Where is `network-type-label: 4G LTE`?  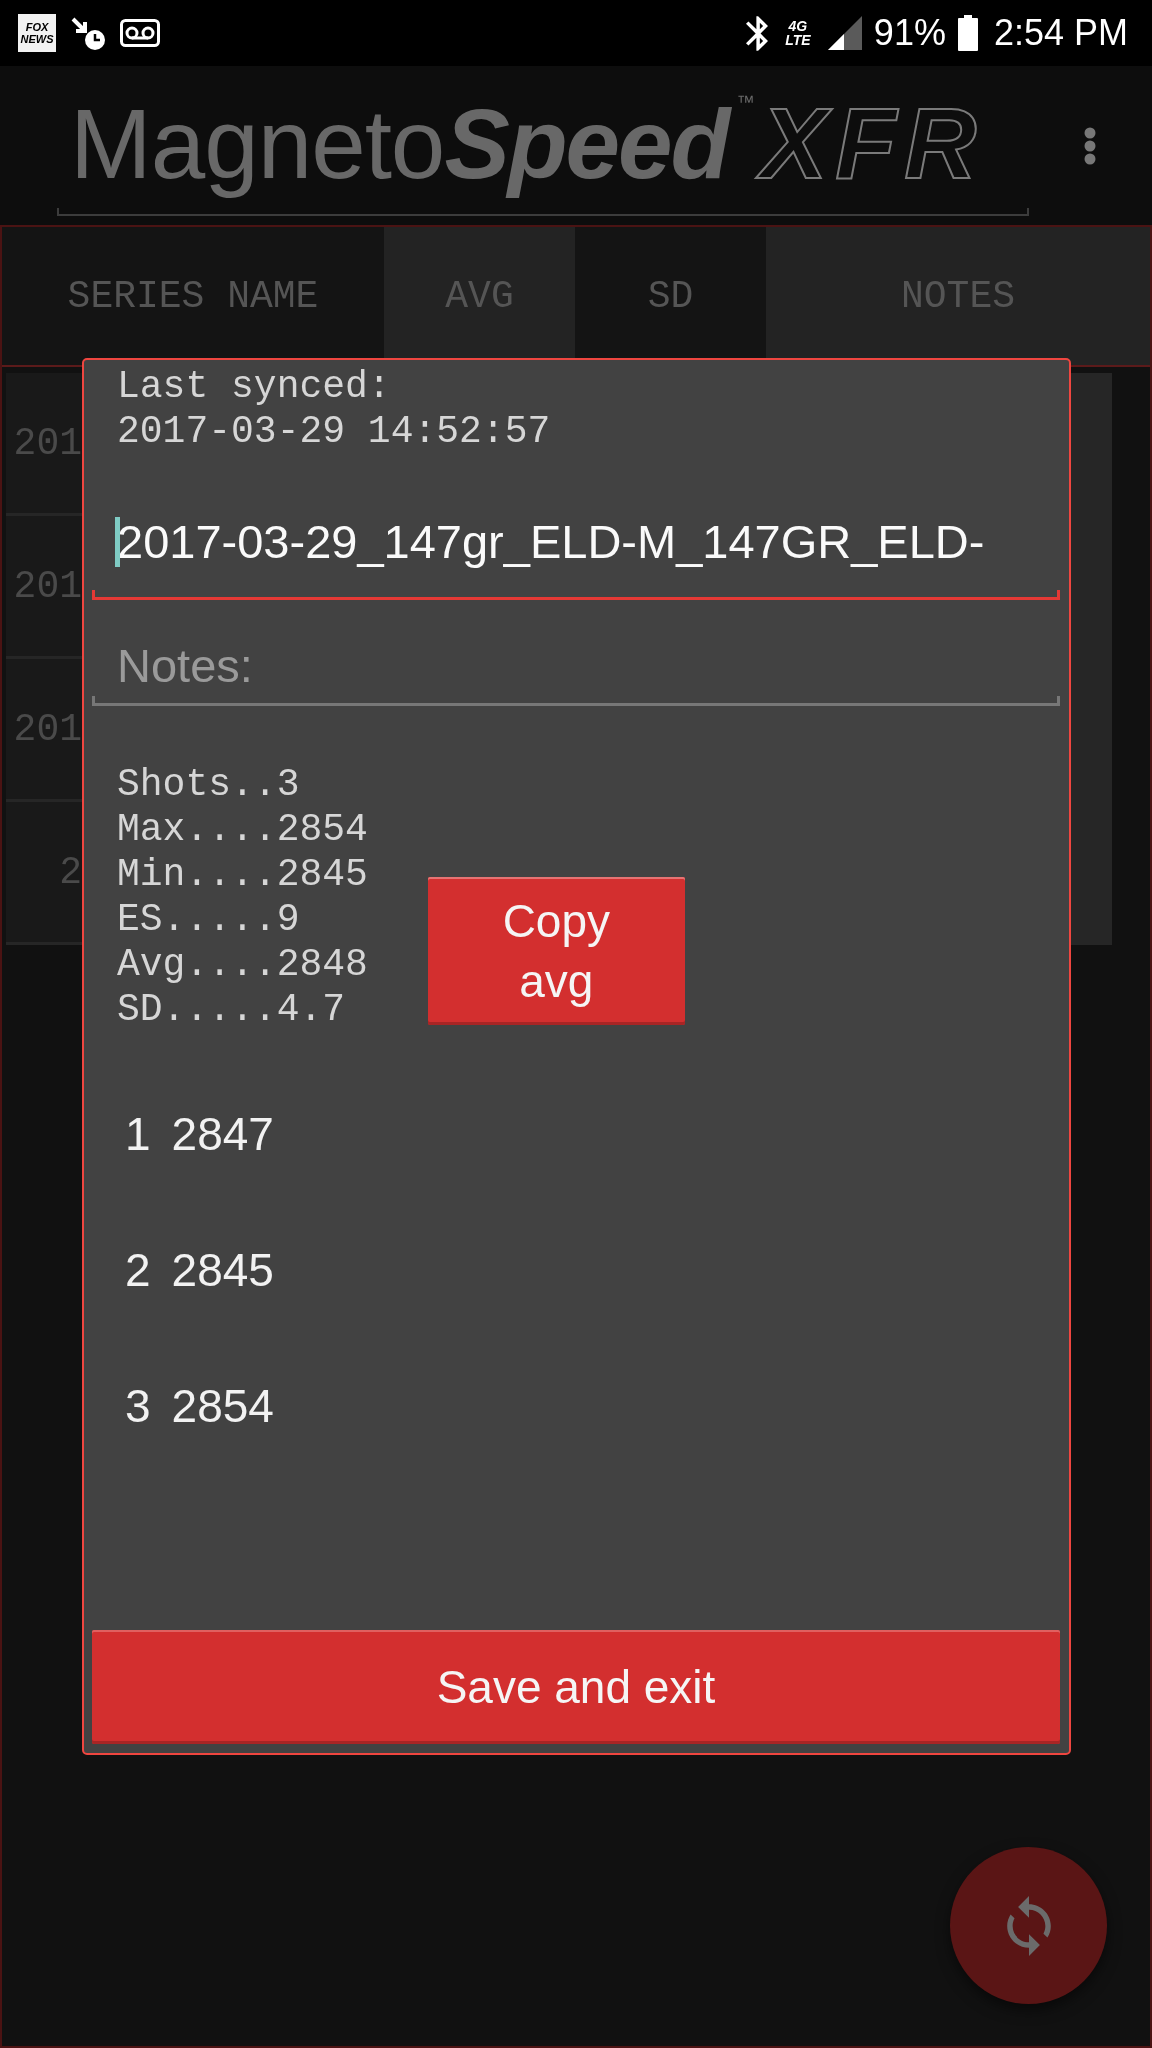 network-type-label: 4G LTE is located at coordinates (798, 33).